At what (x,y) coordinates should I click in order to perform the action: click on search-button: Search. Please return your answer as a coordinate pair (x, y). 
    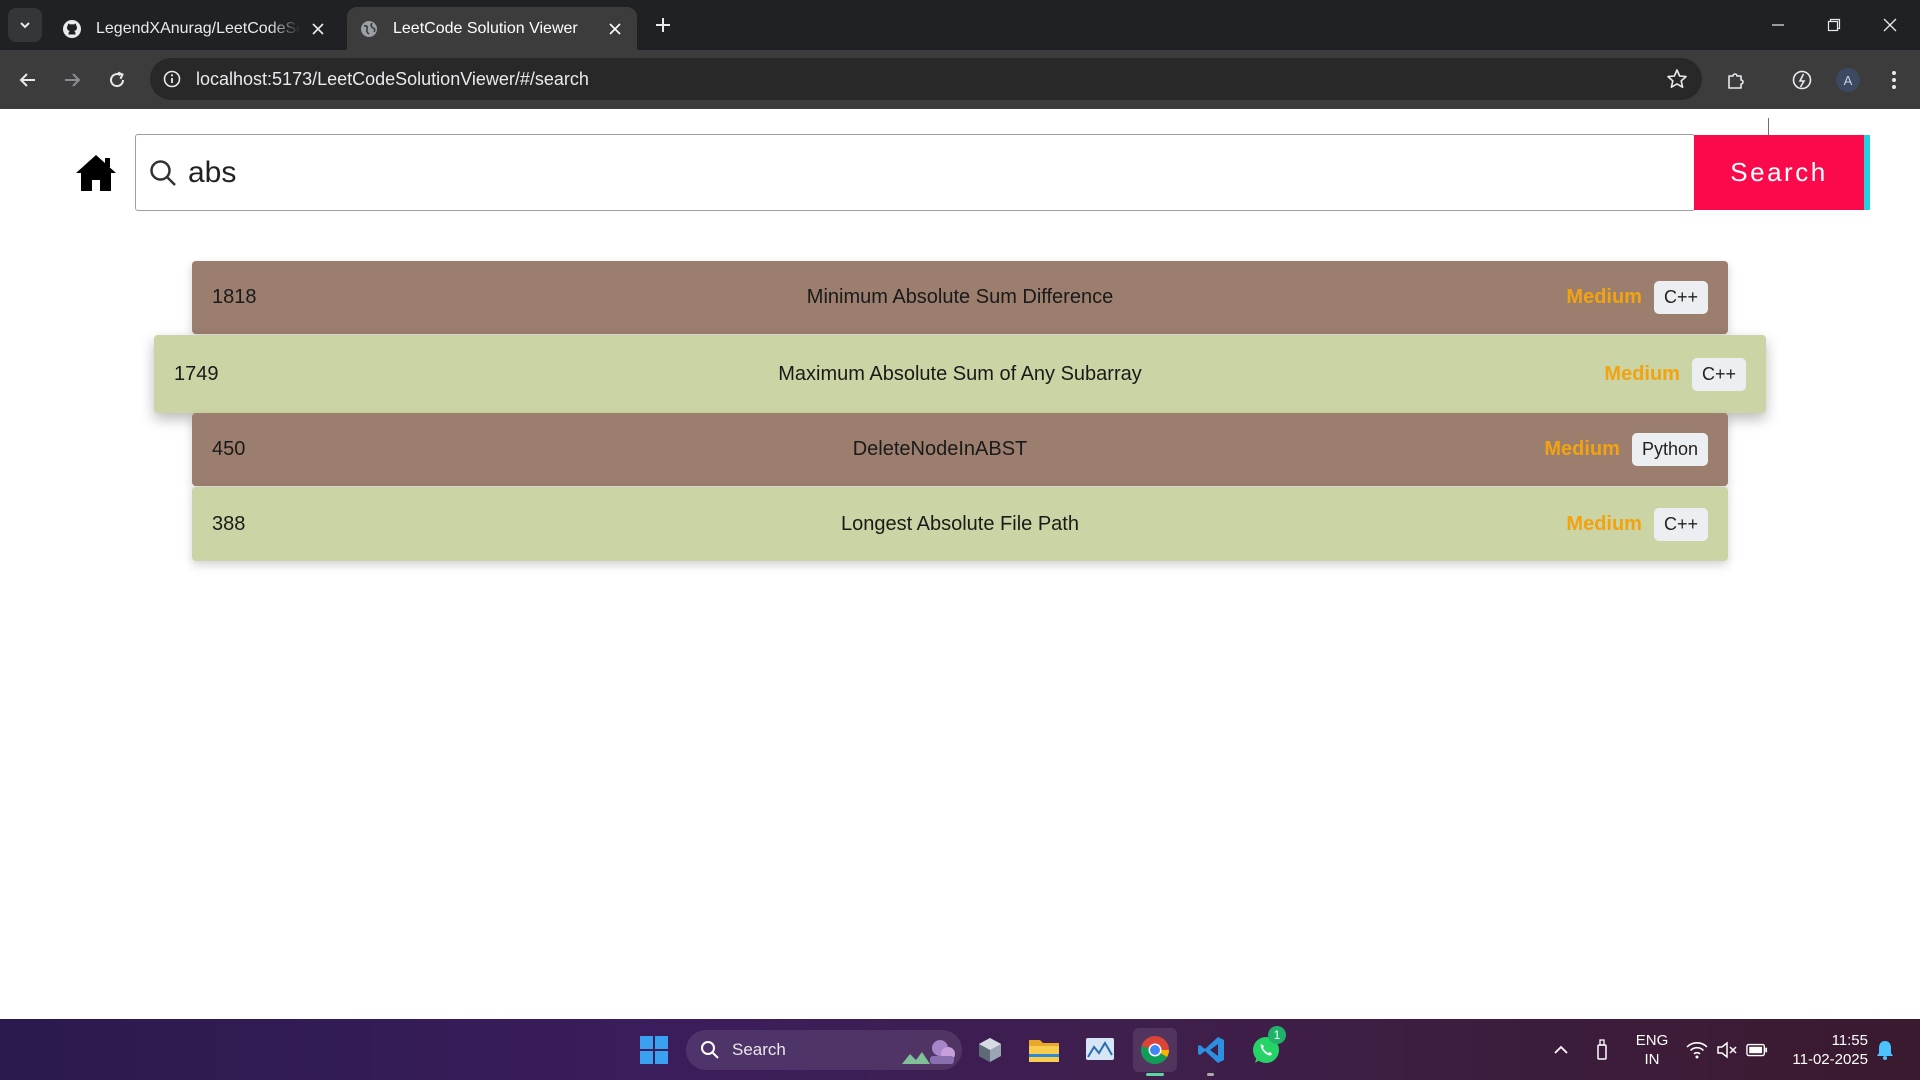
    Looking at the image, I should click on (1782, 172).